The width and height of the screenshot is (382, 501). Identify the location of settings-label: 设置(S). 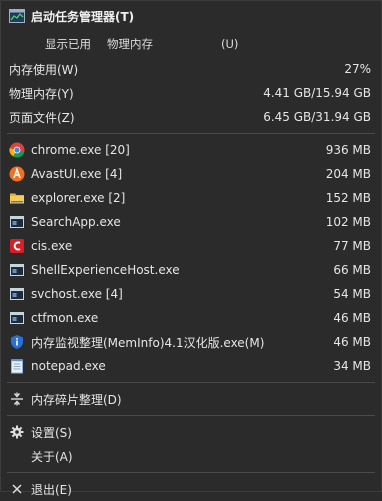
(51, 432).